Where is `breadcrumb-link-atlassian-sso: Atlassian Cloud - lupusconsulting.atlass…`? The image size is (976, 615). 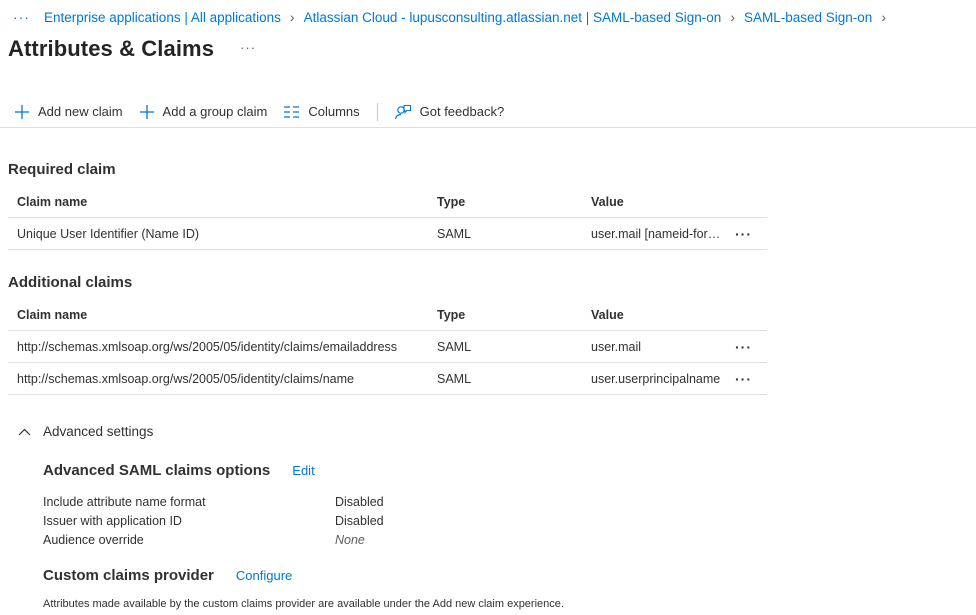 breadcrumb-link-atlassian-sso: Atlassian Cloud - lupusconsulting.atlass… is located at coordinates (513, 17).